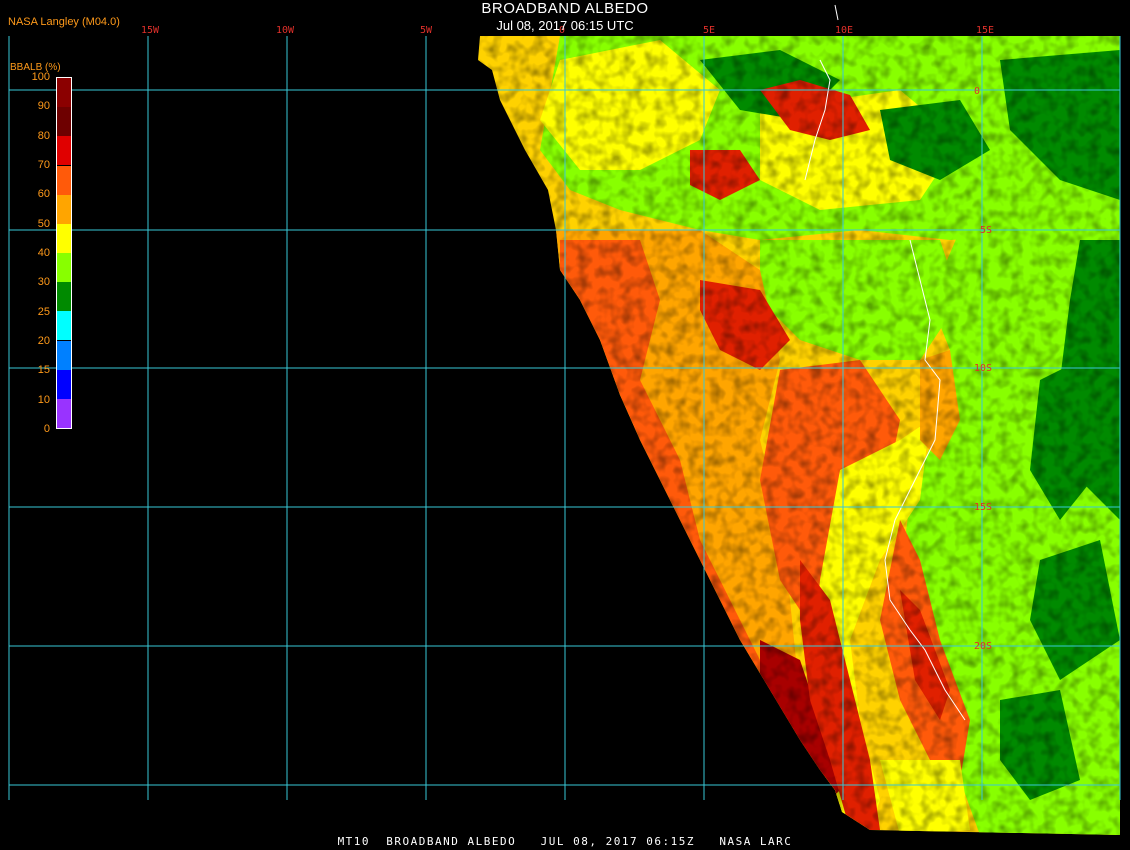 The height and width of the screenshot is (850, 1130). Describe the element at coordinates (983, 507) in the screenshot. I see `lat-label: 15S` at that location.